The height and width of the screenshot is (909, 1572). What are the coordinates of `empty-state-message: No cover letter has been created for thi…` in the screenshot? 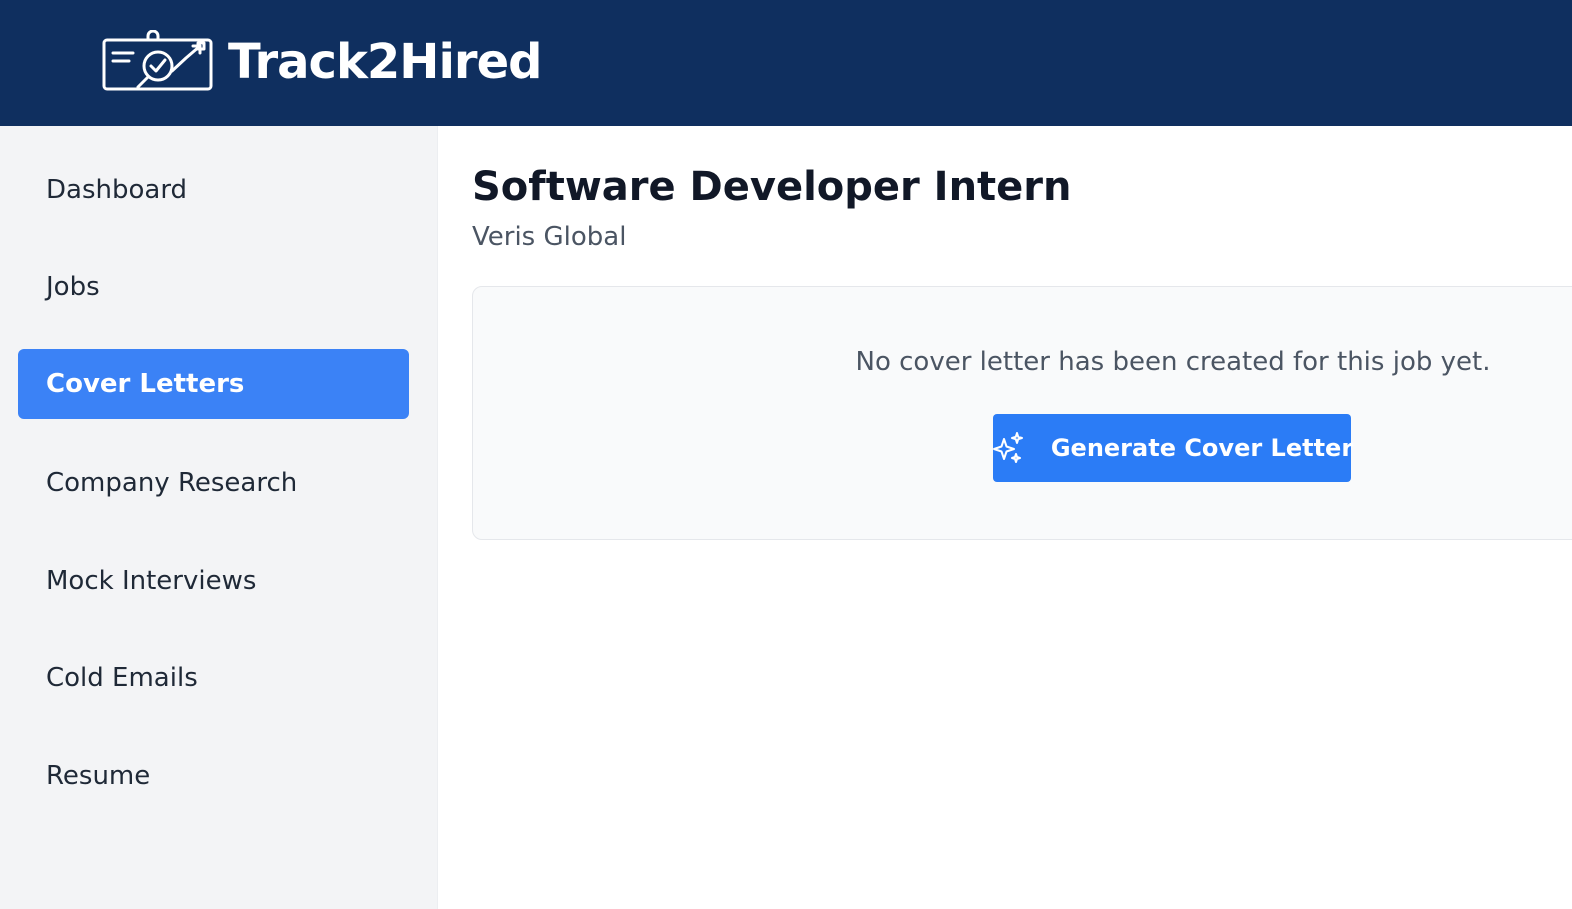 It's located at (1173, 362).